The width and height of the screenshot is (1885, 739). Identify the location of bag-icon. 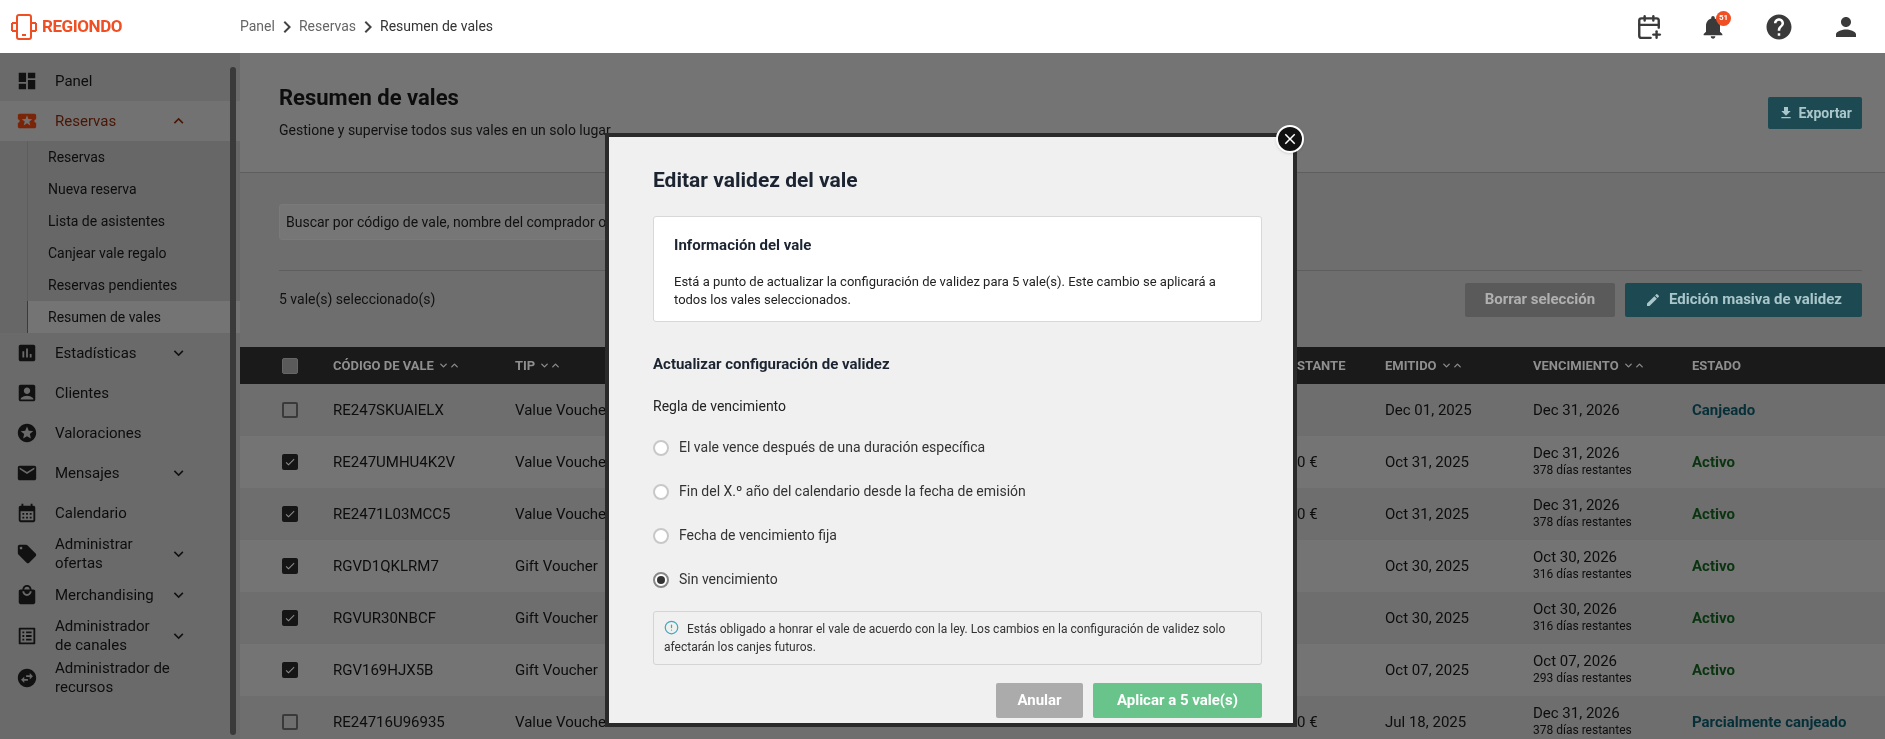
(27, 595).